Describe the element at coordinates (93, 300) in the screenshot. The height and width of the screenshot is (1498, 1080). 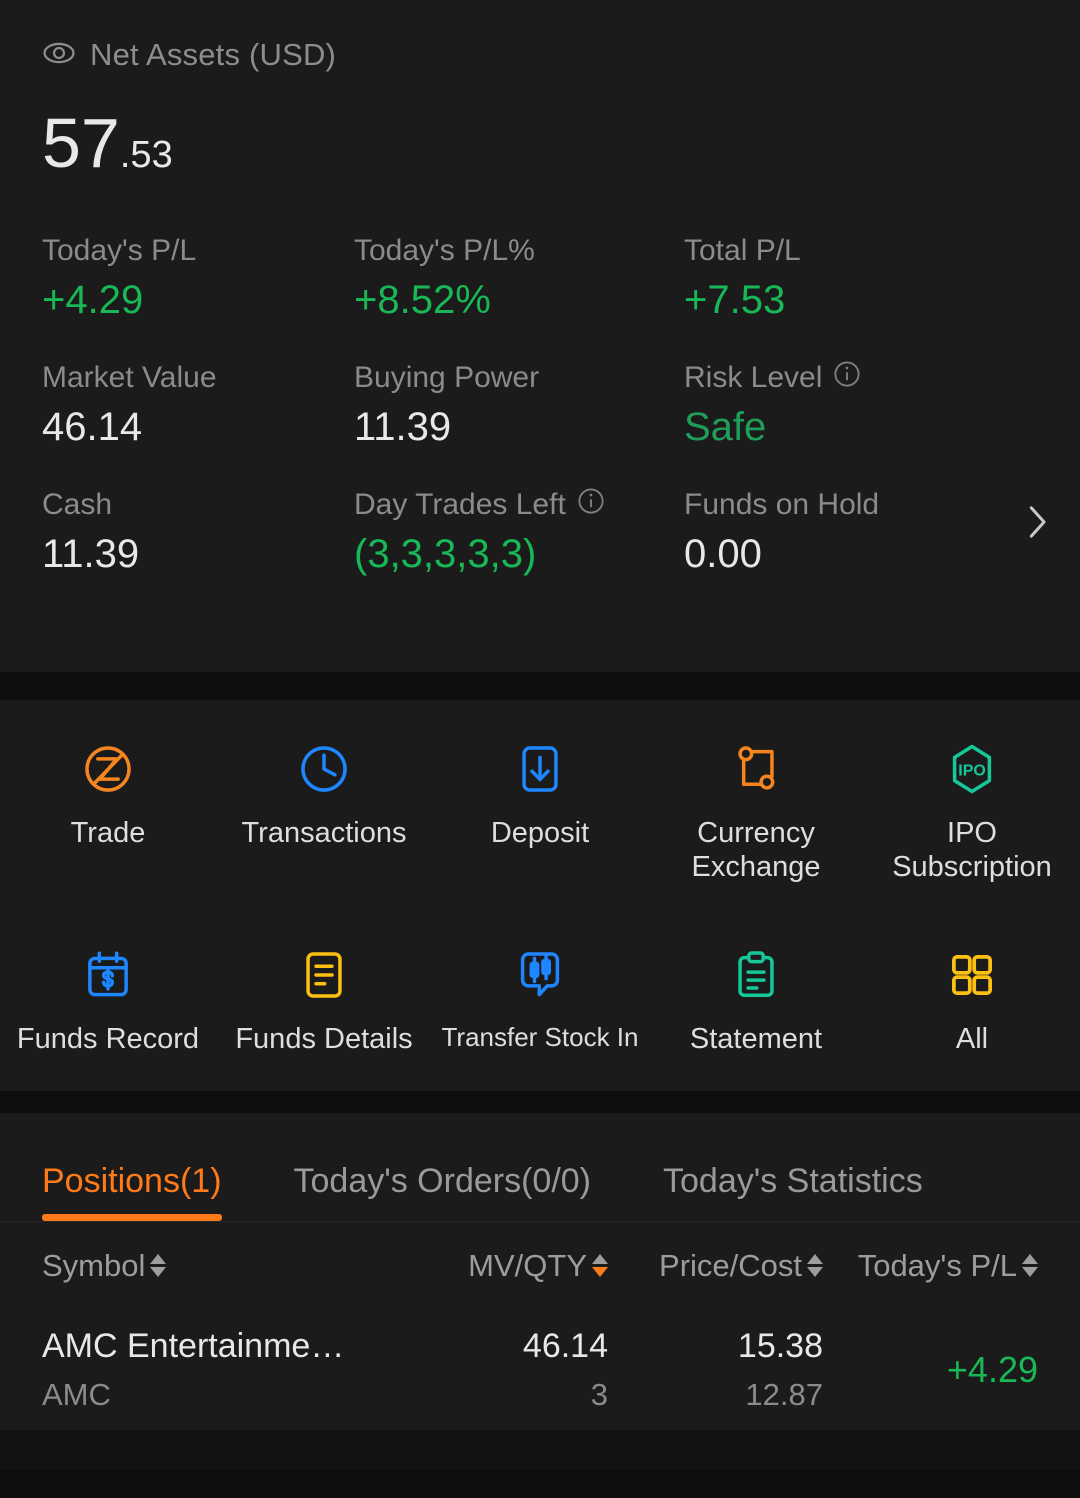
I see `stat-value: +4.29` at that location.